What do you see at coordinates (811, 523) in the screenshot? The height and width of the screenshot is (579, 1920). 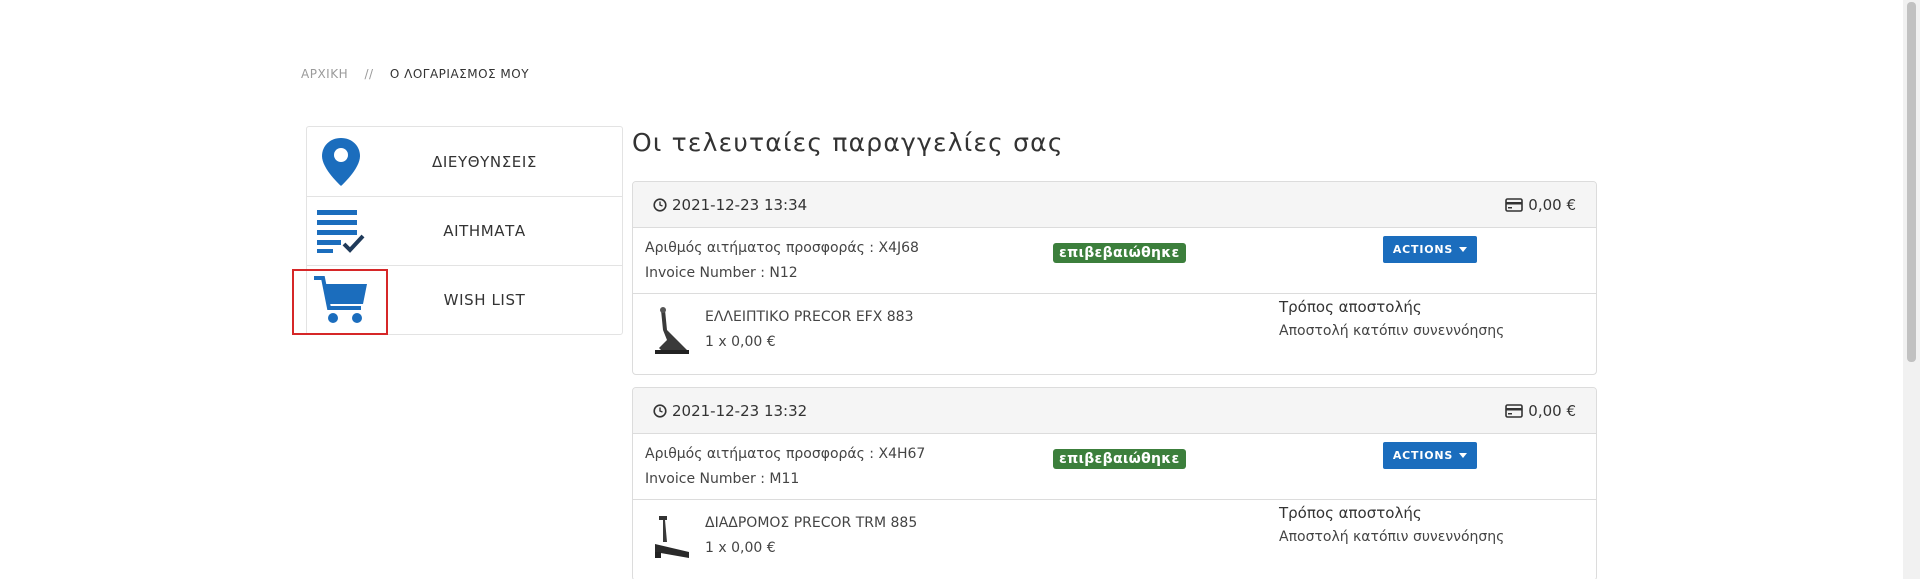 I see `product-name-link: ΔΙΑΔΡΟΜΟΣ PRECOR TRM 885` at bounding box center [811, 523].